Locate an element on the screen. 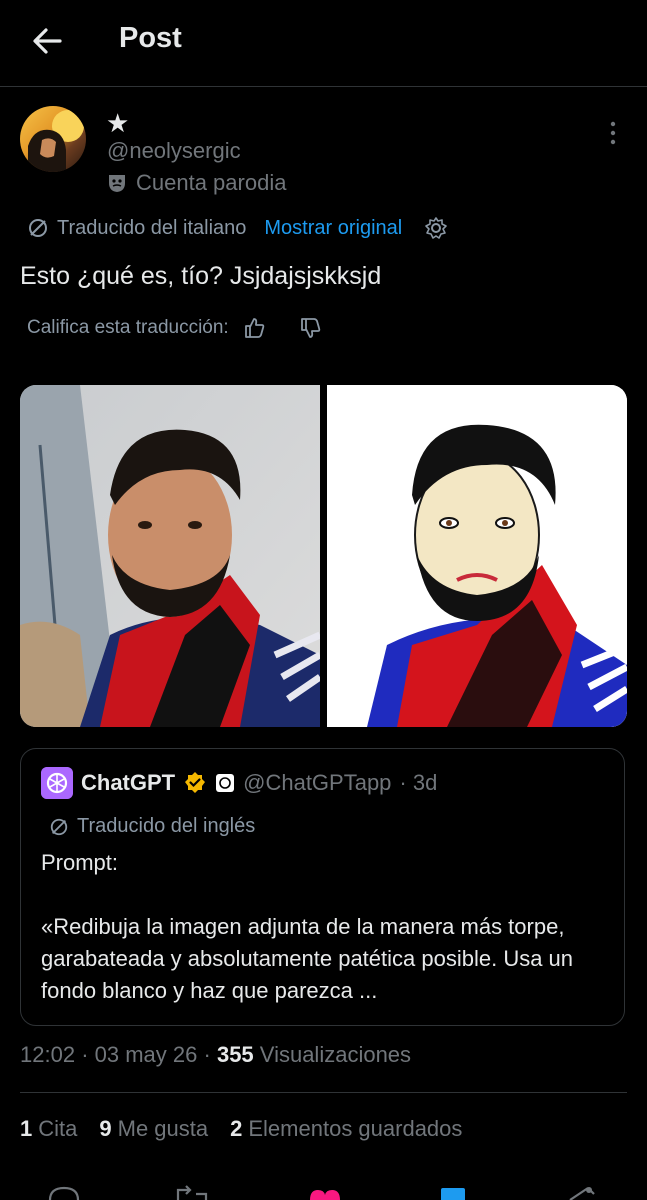 The width and height of the screenshot is (647, 1200). quoted-translation-note: Traducido del inglés is located at coordinates (152, 826).